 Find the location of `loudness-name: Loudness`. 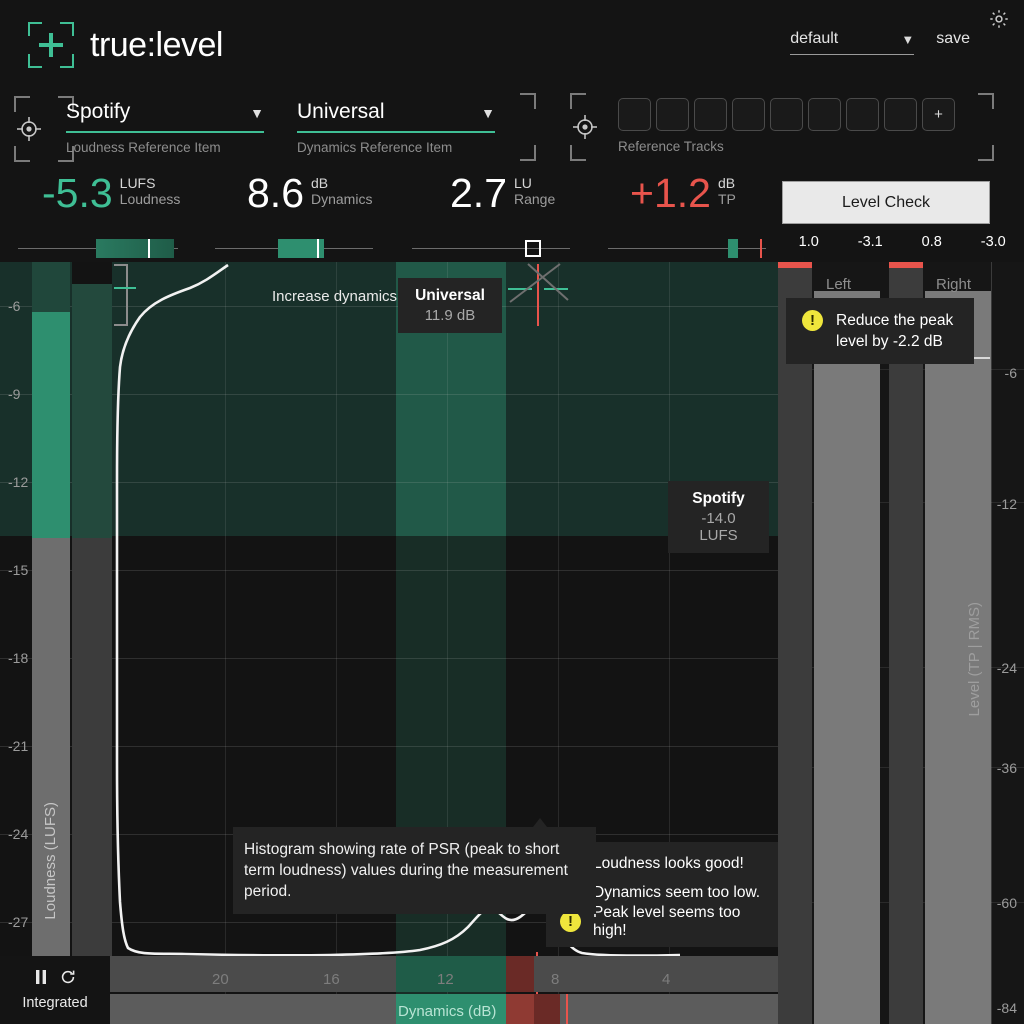

loudness-name: Loudness is located at coordinates (150, 199).